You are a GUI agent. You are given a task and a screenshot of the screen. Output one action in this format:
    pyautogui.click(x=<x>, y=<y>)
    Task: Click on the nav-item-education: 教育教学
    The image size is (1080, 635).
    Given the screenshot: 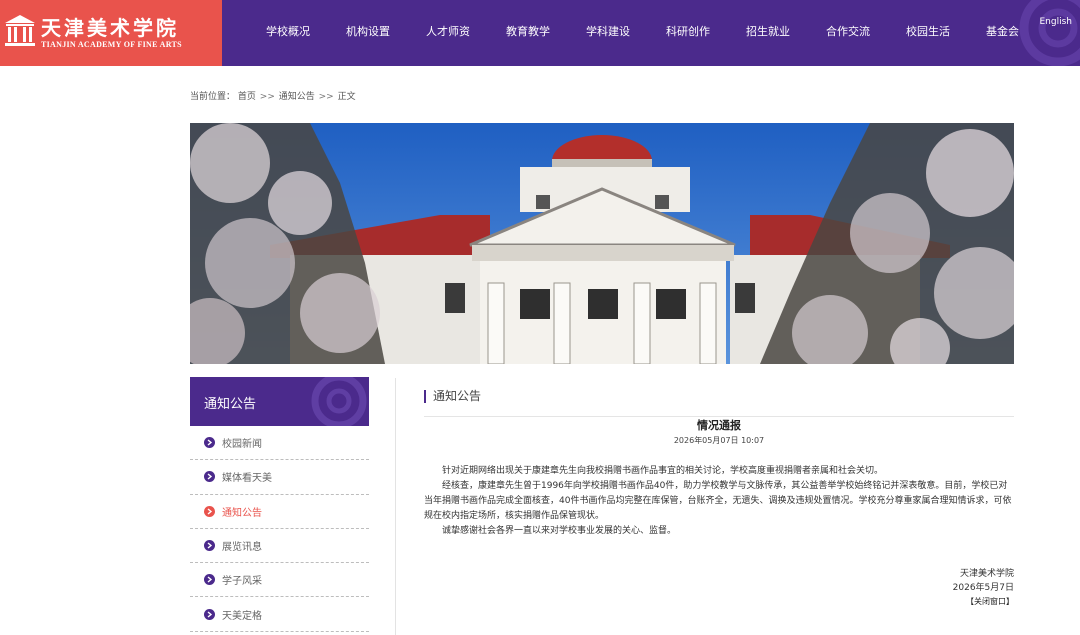 What is the action you would take?
    pyautogui.click(x=528, y=33)
    